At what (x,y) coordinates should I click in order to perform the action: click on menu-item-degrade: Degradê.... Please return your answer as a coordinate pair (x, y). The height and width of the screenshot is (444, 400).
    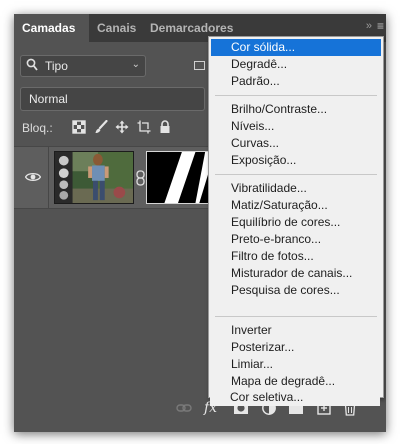
    Looking at the image, I should click on (296, 64).